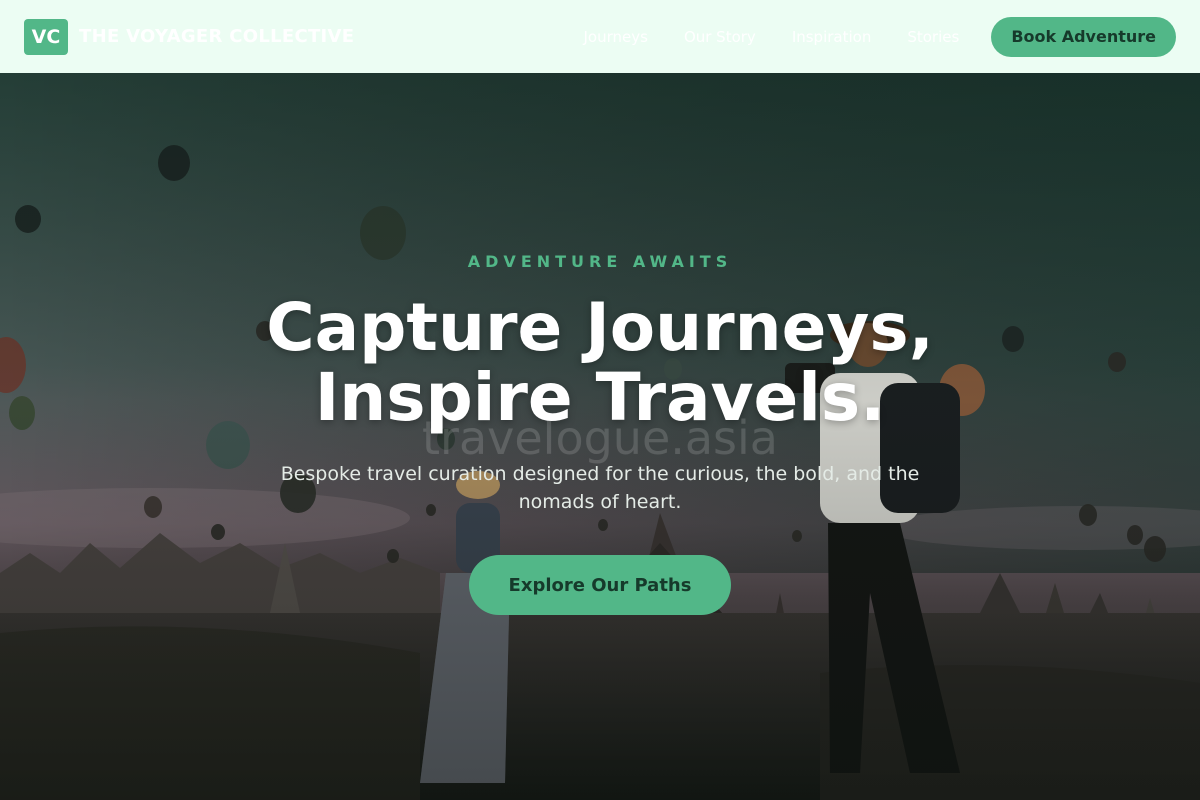 The image size is (1200, 800). Describe the element at coordinates (600, 585) in the screenshot. I see `explore-paths-button: Explore Our Paths` at that location.